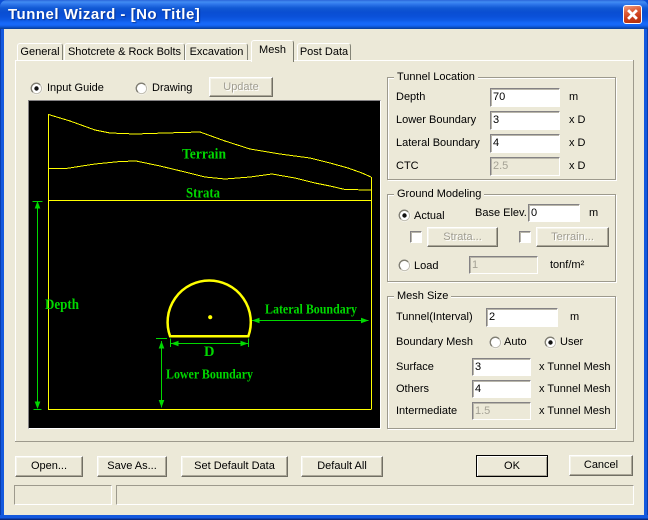 The image size is (648, 520). I want to click on svg-text: Terrain, so click(204, 155).